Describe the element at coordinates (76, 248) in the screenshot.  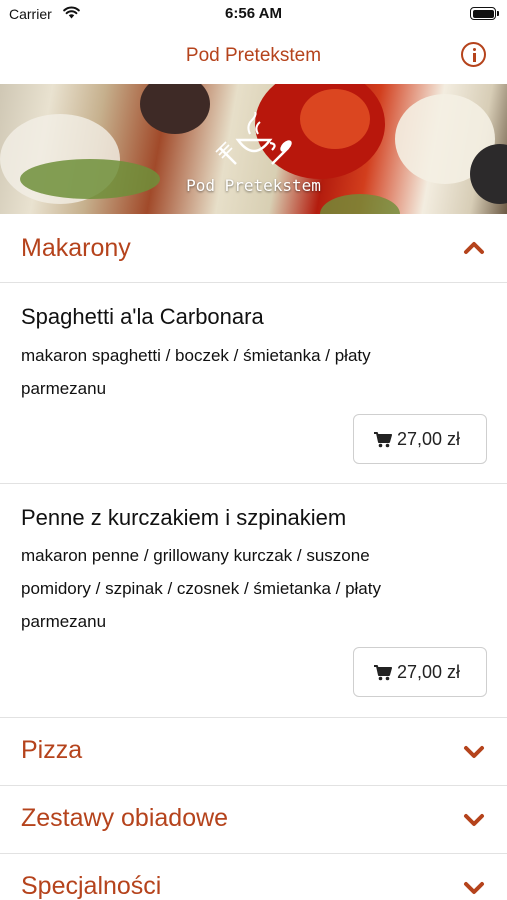
I see `section-title: Makarony` at that location.